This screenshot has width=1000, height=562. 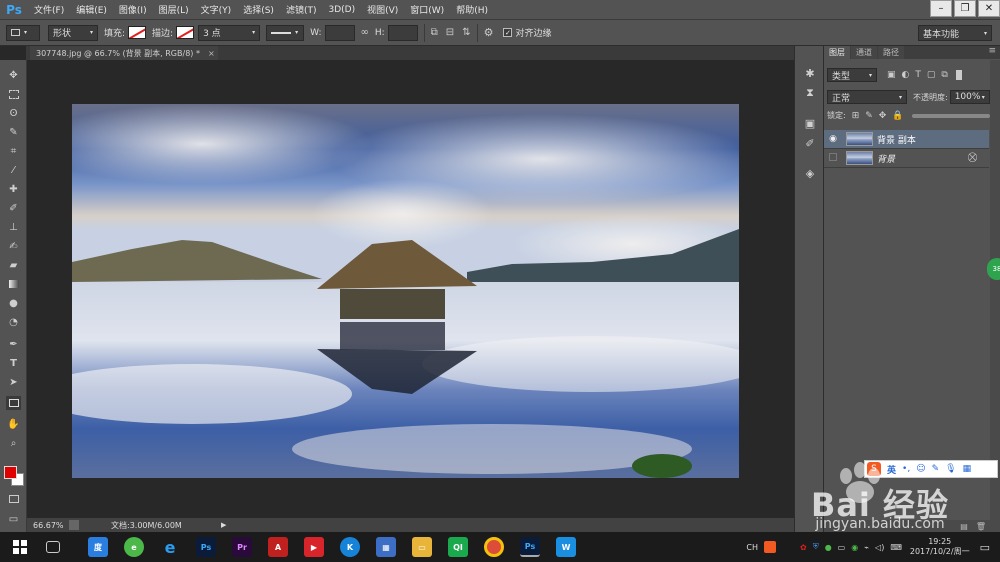 What do you see at coordinates (810, 73) in the screenshot?
I see `history-icon: ✱` at bounding box center [810, 73].